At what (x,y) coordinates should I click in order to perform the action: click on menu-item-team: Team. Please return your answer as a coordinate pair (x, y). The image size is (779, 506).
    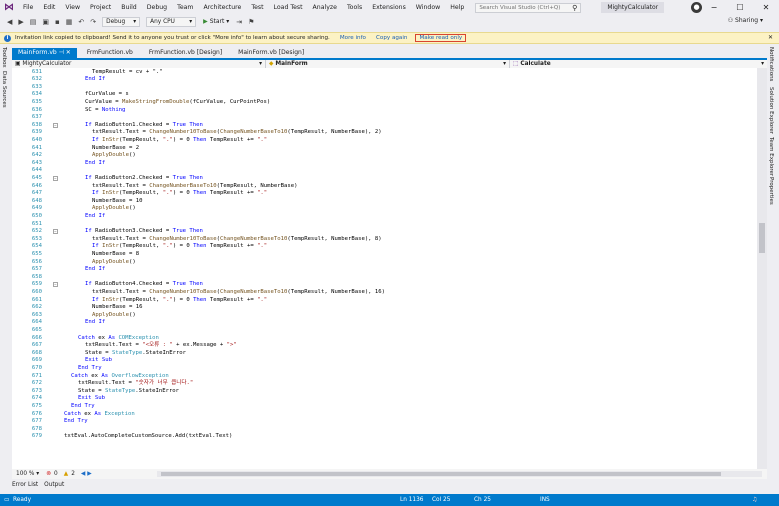
    Looking at the image, I should click on (185, 7).